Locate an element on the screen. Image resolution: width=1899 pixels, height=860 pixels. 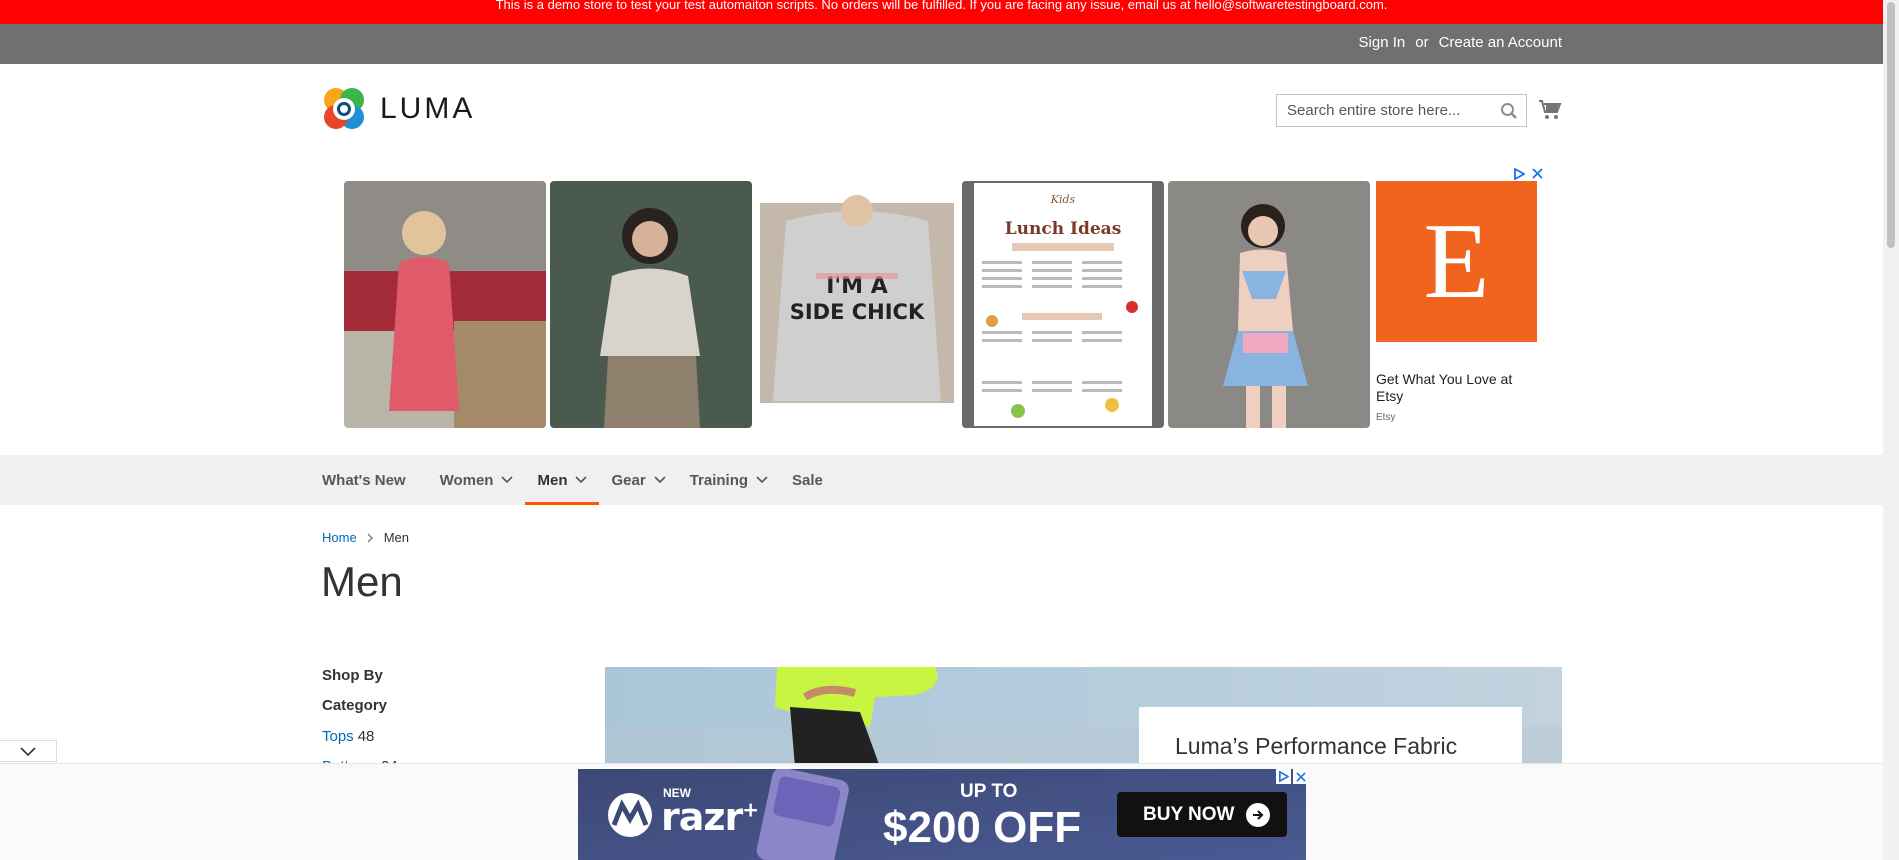
etsy-logo-tile: E is located at coordinates (1456, 261).